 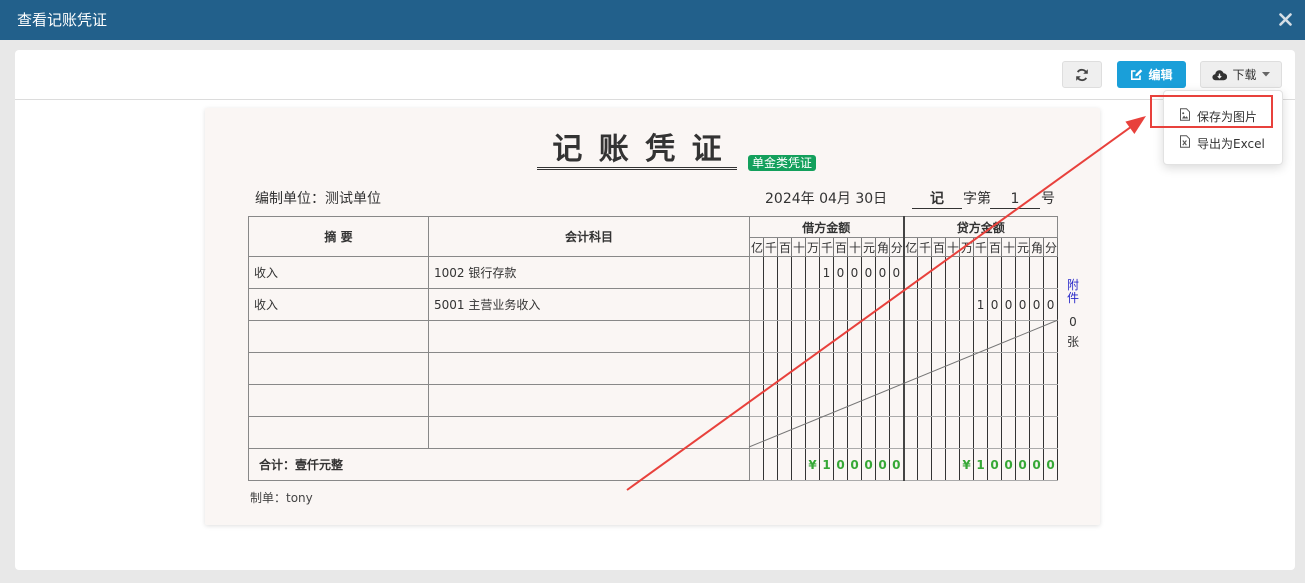 I want to click on voucher-maker: 制单：tony, so click(x=281, y=498).